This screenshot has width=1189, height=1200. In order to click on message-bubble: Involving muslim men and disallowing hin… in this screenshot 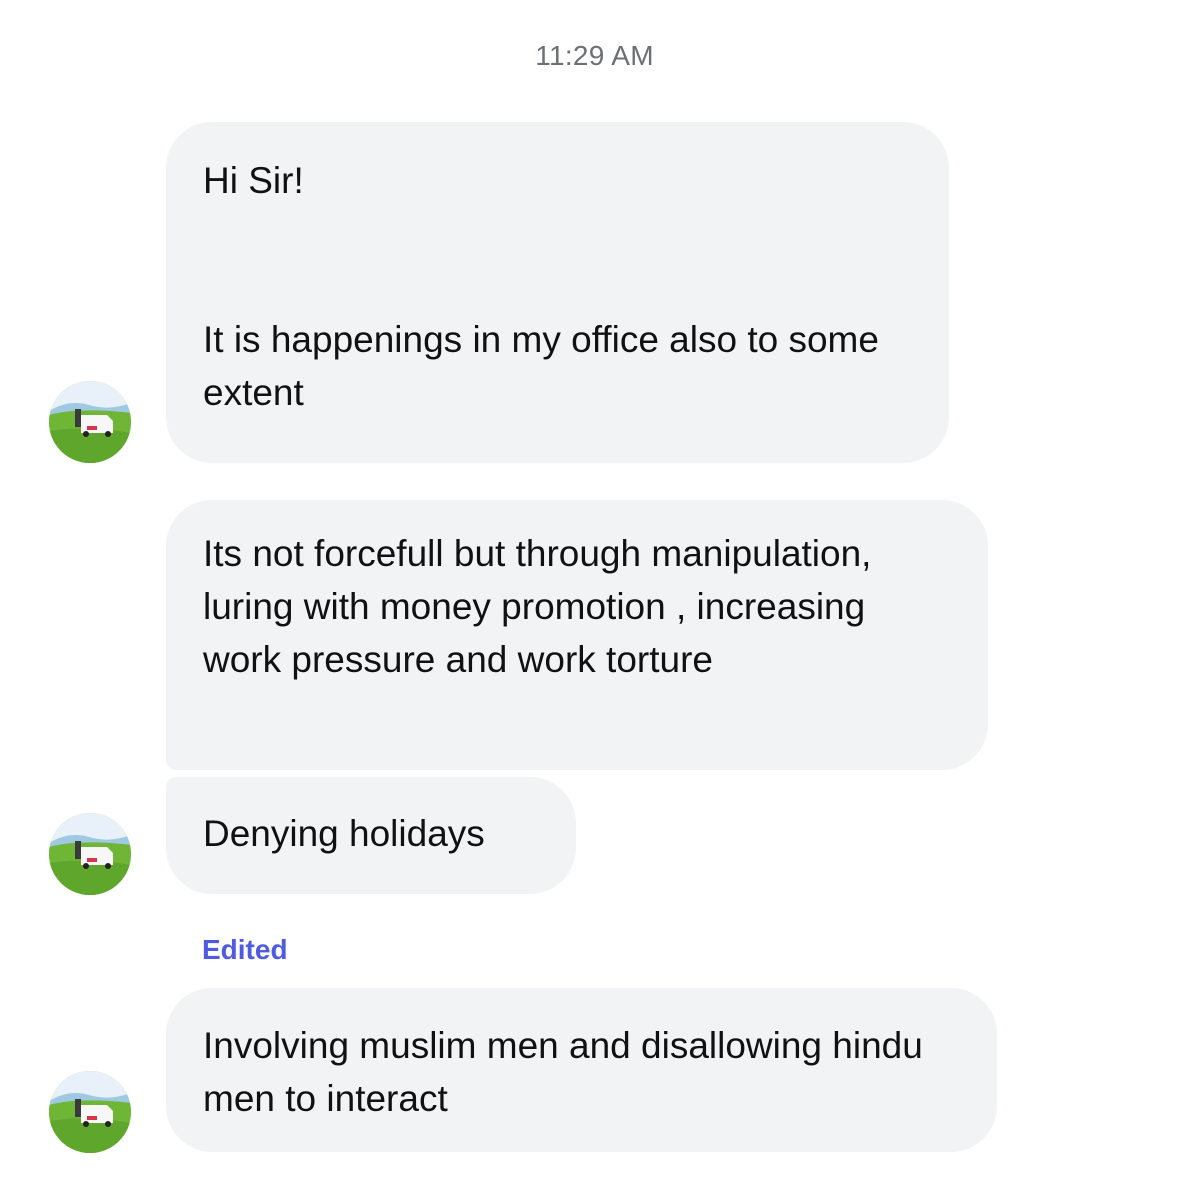, I will do `click(581, 1070)`.